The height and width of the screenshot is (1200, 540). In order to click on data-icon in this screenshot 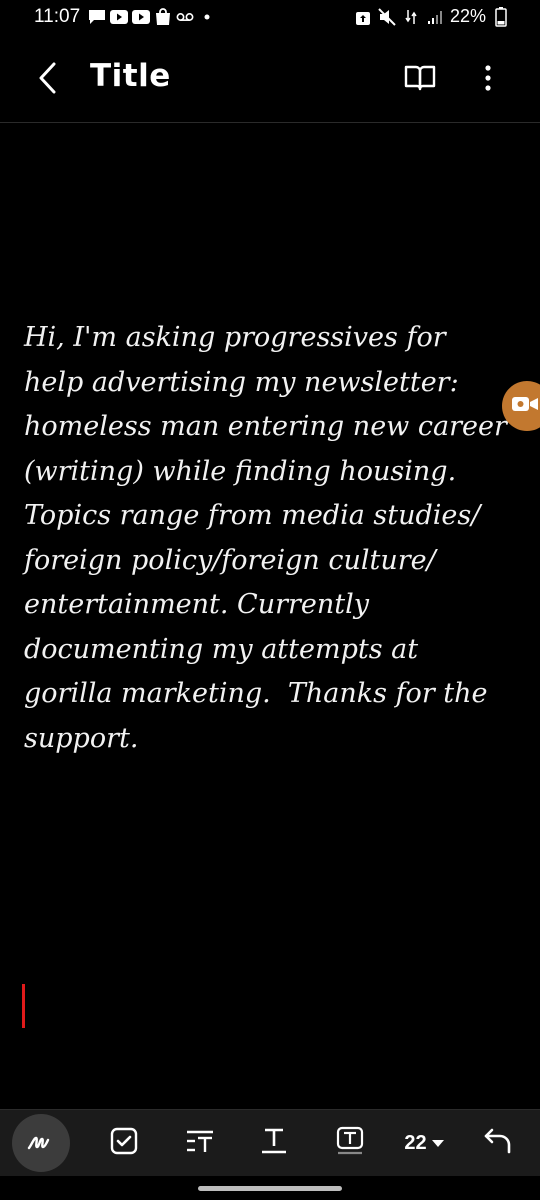, I will do `click(411, 17)`.